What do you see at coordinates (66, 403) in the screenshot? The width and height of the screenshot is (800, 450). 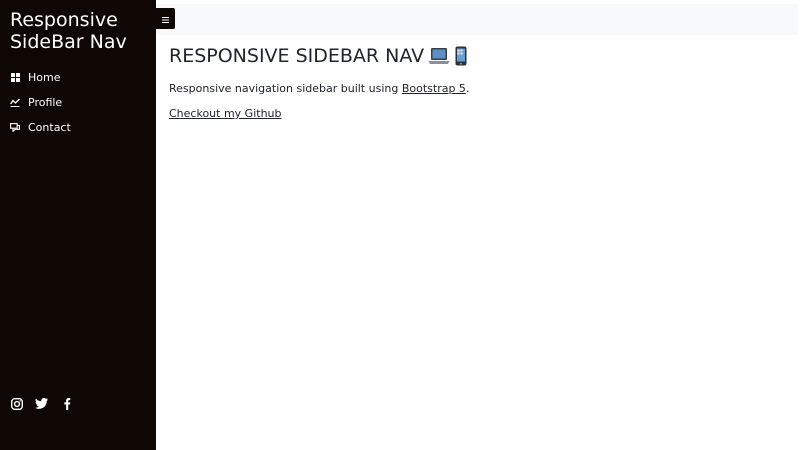 I see `facebook-icon` at bounding box center [66, 403].